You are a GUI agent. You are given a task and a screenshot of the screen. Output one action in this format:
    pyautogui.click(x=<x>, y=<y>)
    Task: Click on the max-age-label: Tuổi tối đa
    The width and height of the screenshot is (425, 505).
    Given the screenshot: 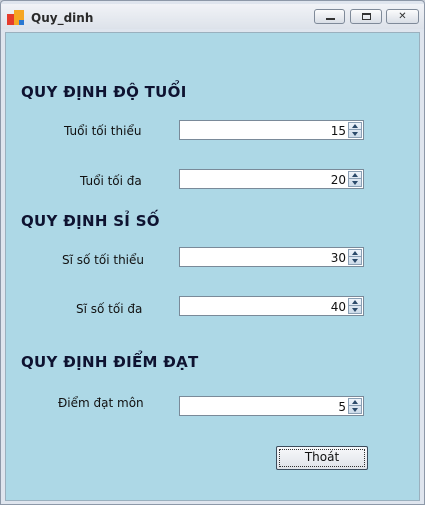 What is the action you would take?
    pyautogui.click(x=111, y=181)
    